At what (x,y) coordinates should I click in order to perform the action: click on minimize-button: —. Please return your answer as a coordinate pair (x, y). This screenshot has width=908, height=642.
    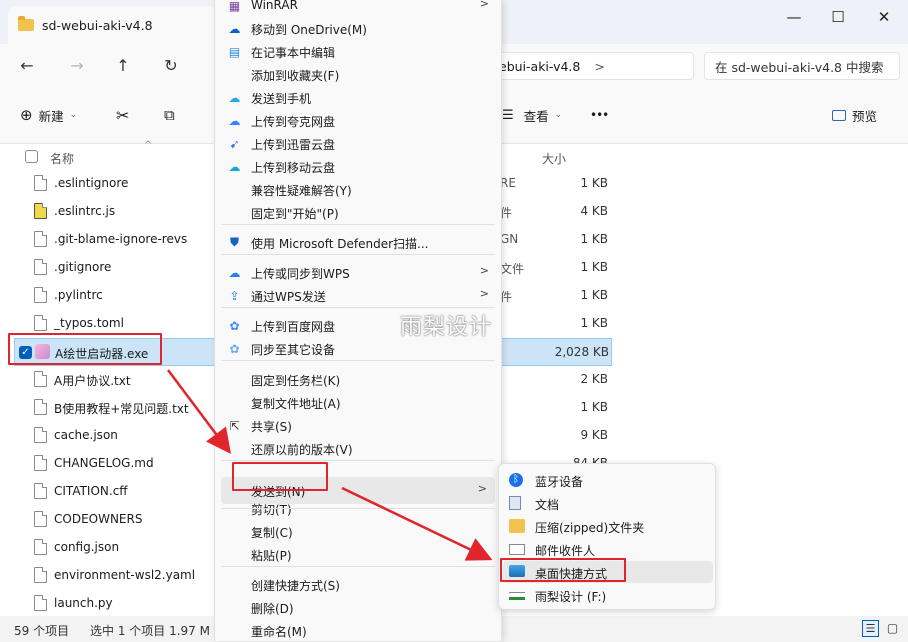
    Looking at the image, I should click on (794, 17).